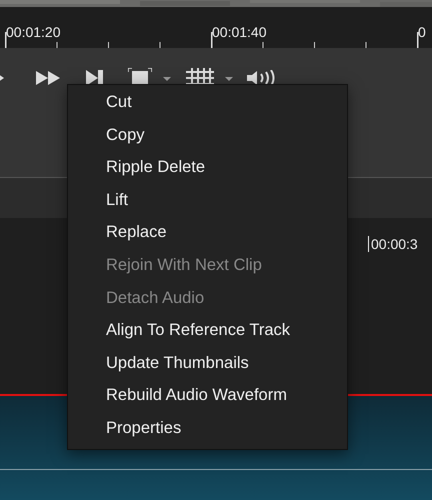 This screenshot has width=432, height=500. What do you see at coordinates (207, 428) in the screenshot?
I see `menu-item: Properties` at bounding box center [207, 428].